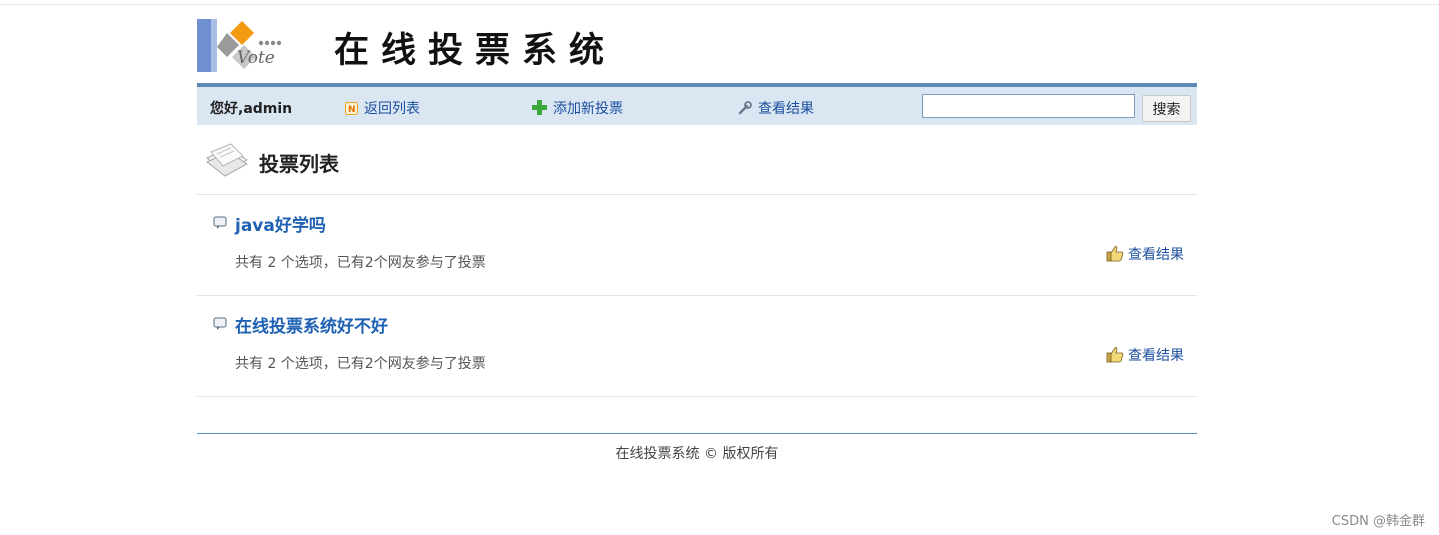 The height and width of the screenshot is (535, 1439). What do you see at coordinates (311, 324) in the screenshot?
I see `vote-title-link: 在线投票系统好不好` at bounding box center [311, 324].